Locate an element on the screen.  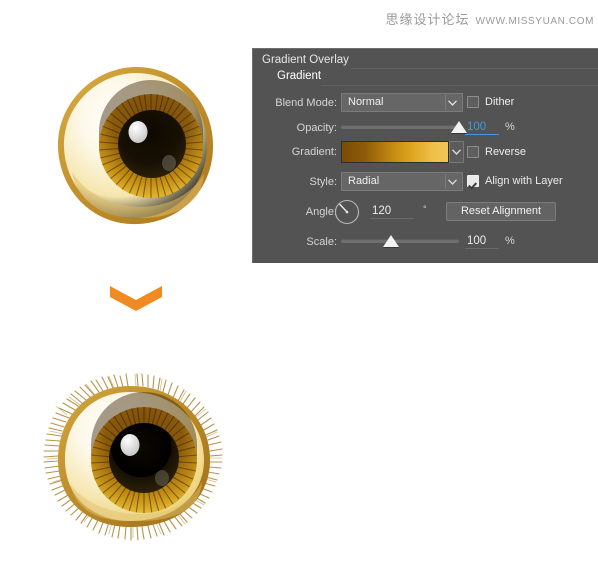
style-row: Style: Radial Align with Layer is located at coordinates (425, 182).